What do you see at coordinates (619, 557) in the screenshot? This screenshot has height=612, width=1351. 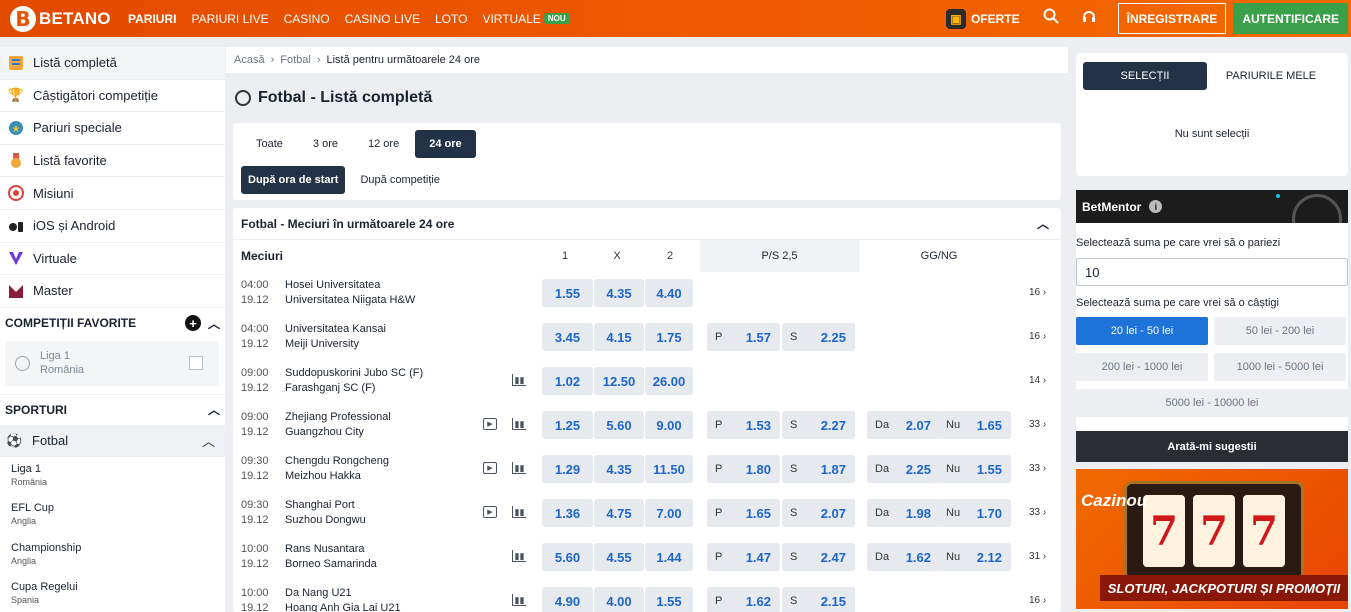 I see `odd-draw: 4.55` at bounding box center [619, 557].